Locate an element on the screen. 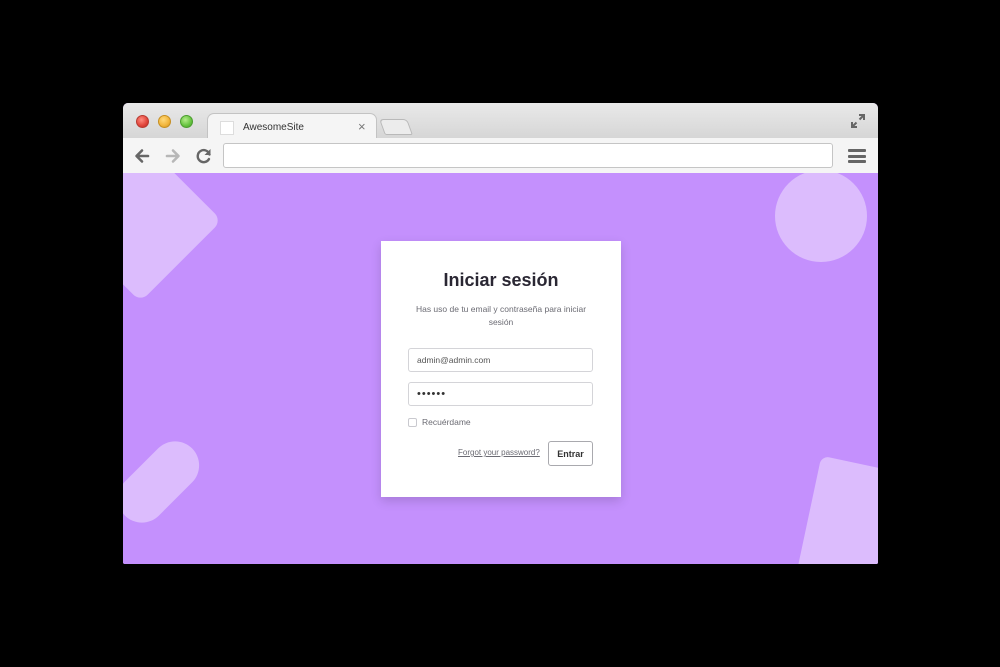 The height and width of the screenshot is (667, 1000). submit-button: Entrar is located at coordinates (570, 453).